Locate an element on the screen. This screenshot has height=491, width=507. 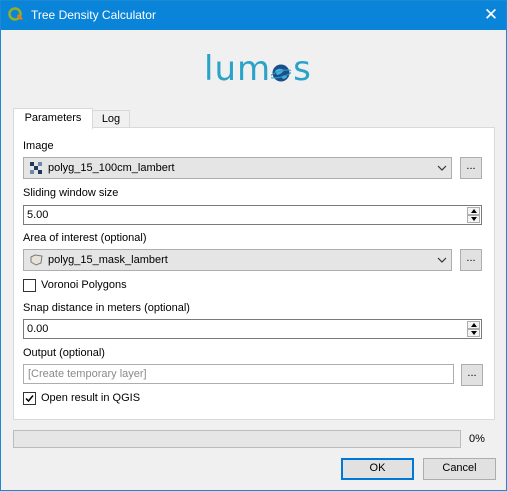
voronoi-checkbox is located at coordinates (29, 285).